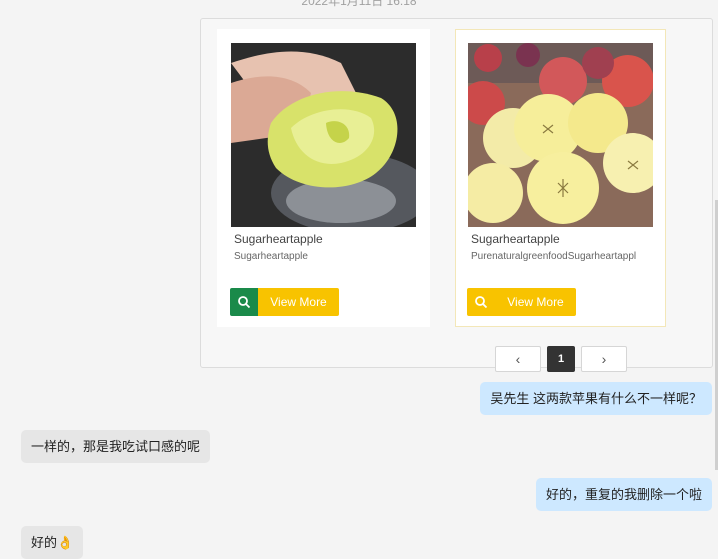 Image resolution: width=718 pixels, height=559 pixels. Describe the element at coordinates (604, 359) in the screenshot. I see `next-page-button: ›` at that location.